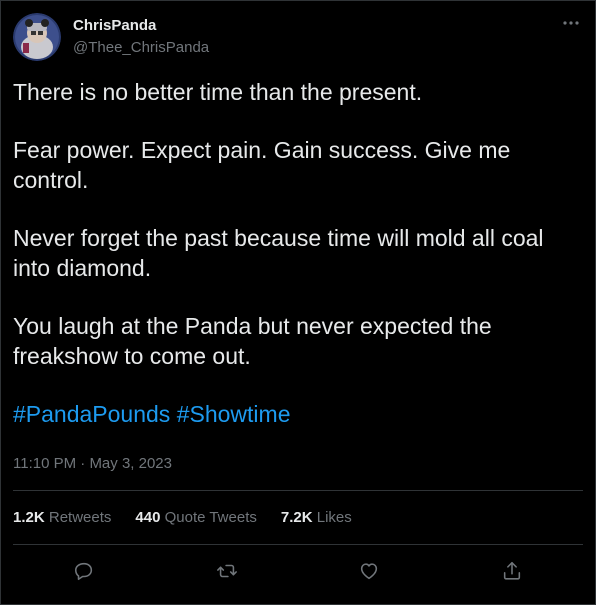  I want to click on quotes-stat: 440 Quote Tweets, so click(195, 518).